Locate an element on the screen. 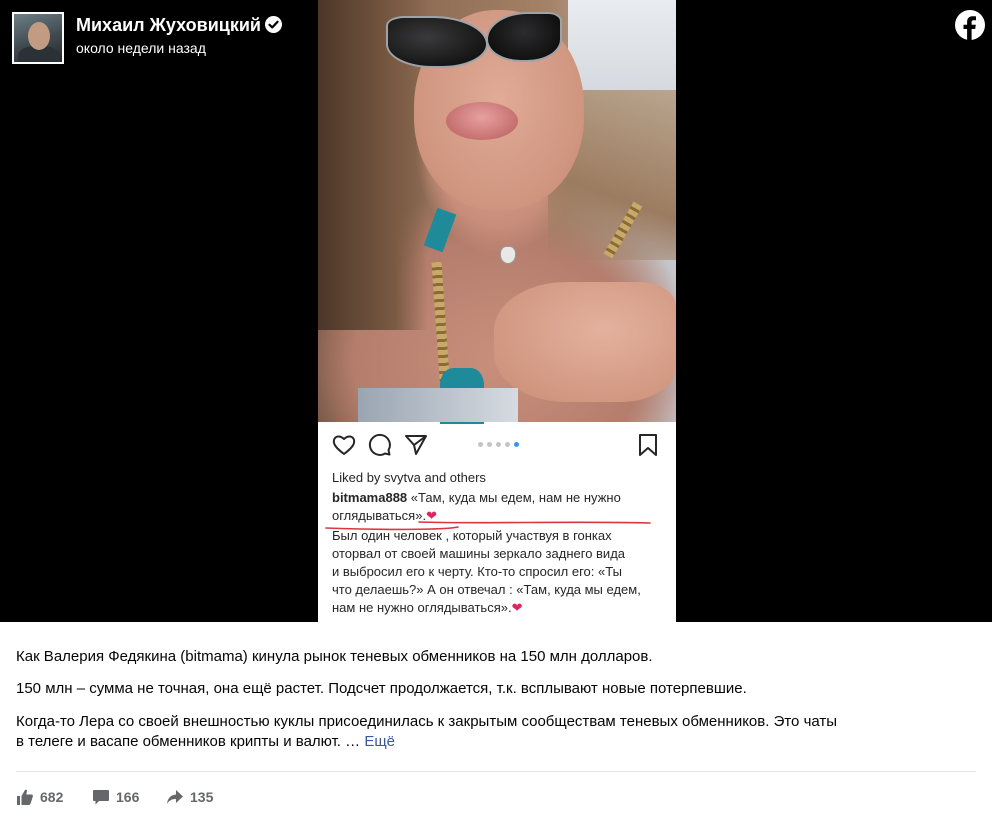  instagram-body-line: нам не нужно оглядываться».❤ is located at coordinates (499, 608).